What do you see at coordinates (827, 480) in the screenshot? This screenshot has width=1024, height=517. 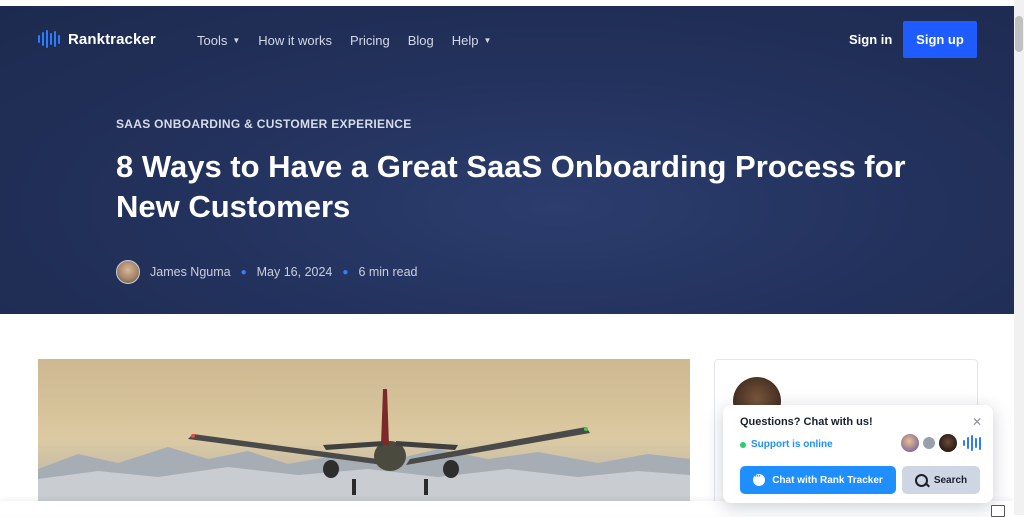 I see `chat-button-label: Chat with Rank Tracker` at bounding box center [827, 480].